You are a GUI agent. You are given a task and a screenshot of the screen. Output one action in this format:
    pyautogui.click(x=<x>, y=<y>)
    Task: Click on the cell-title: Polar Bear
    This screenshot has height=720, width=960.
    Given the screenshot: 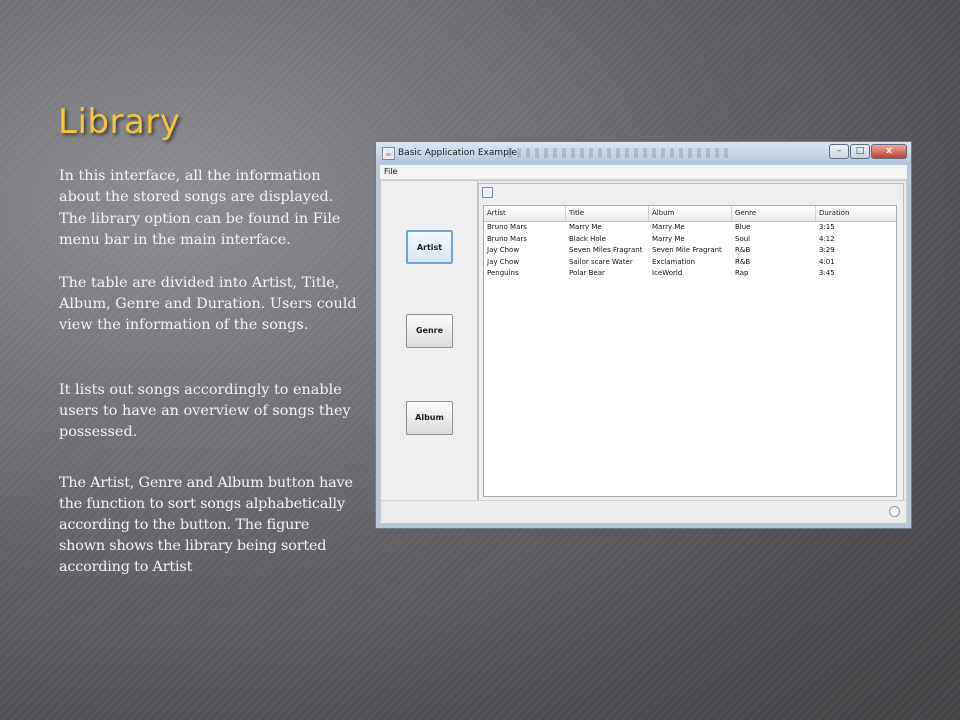 What is the action you would take?
    pyautogui.click(x=587, y=273)
    